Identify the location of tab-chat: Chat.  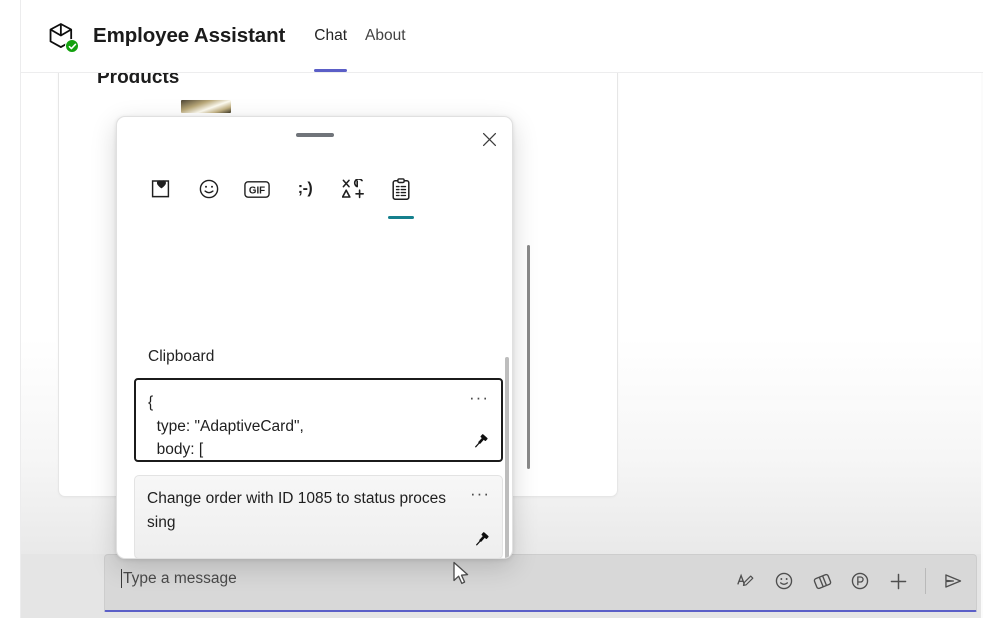
(330, 36).